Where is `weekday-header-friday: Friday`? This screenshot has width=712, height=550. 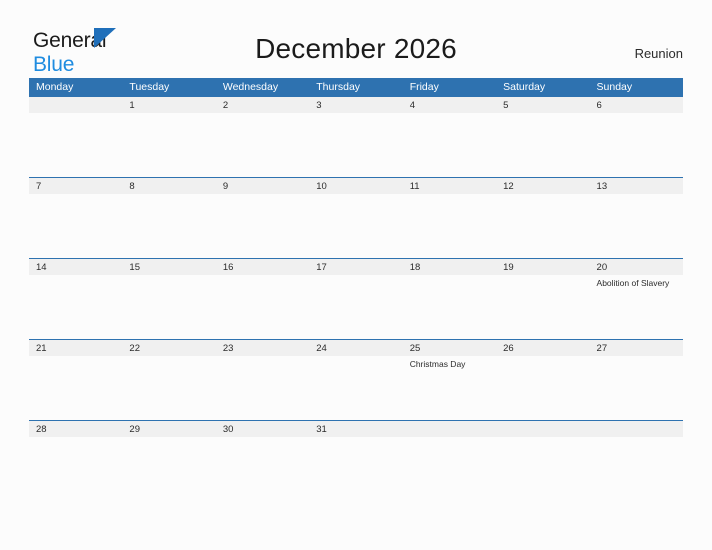 weekday-header-friday: Friday is located at coordinates (424, 87).